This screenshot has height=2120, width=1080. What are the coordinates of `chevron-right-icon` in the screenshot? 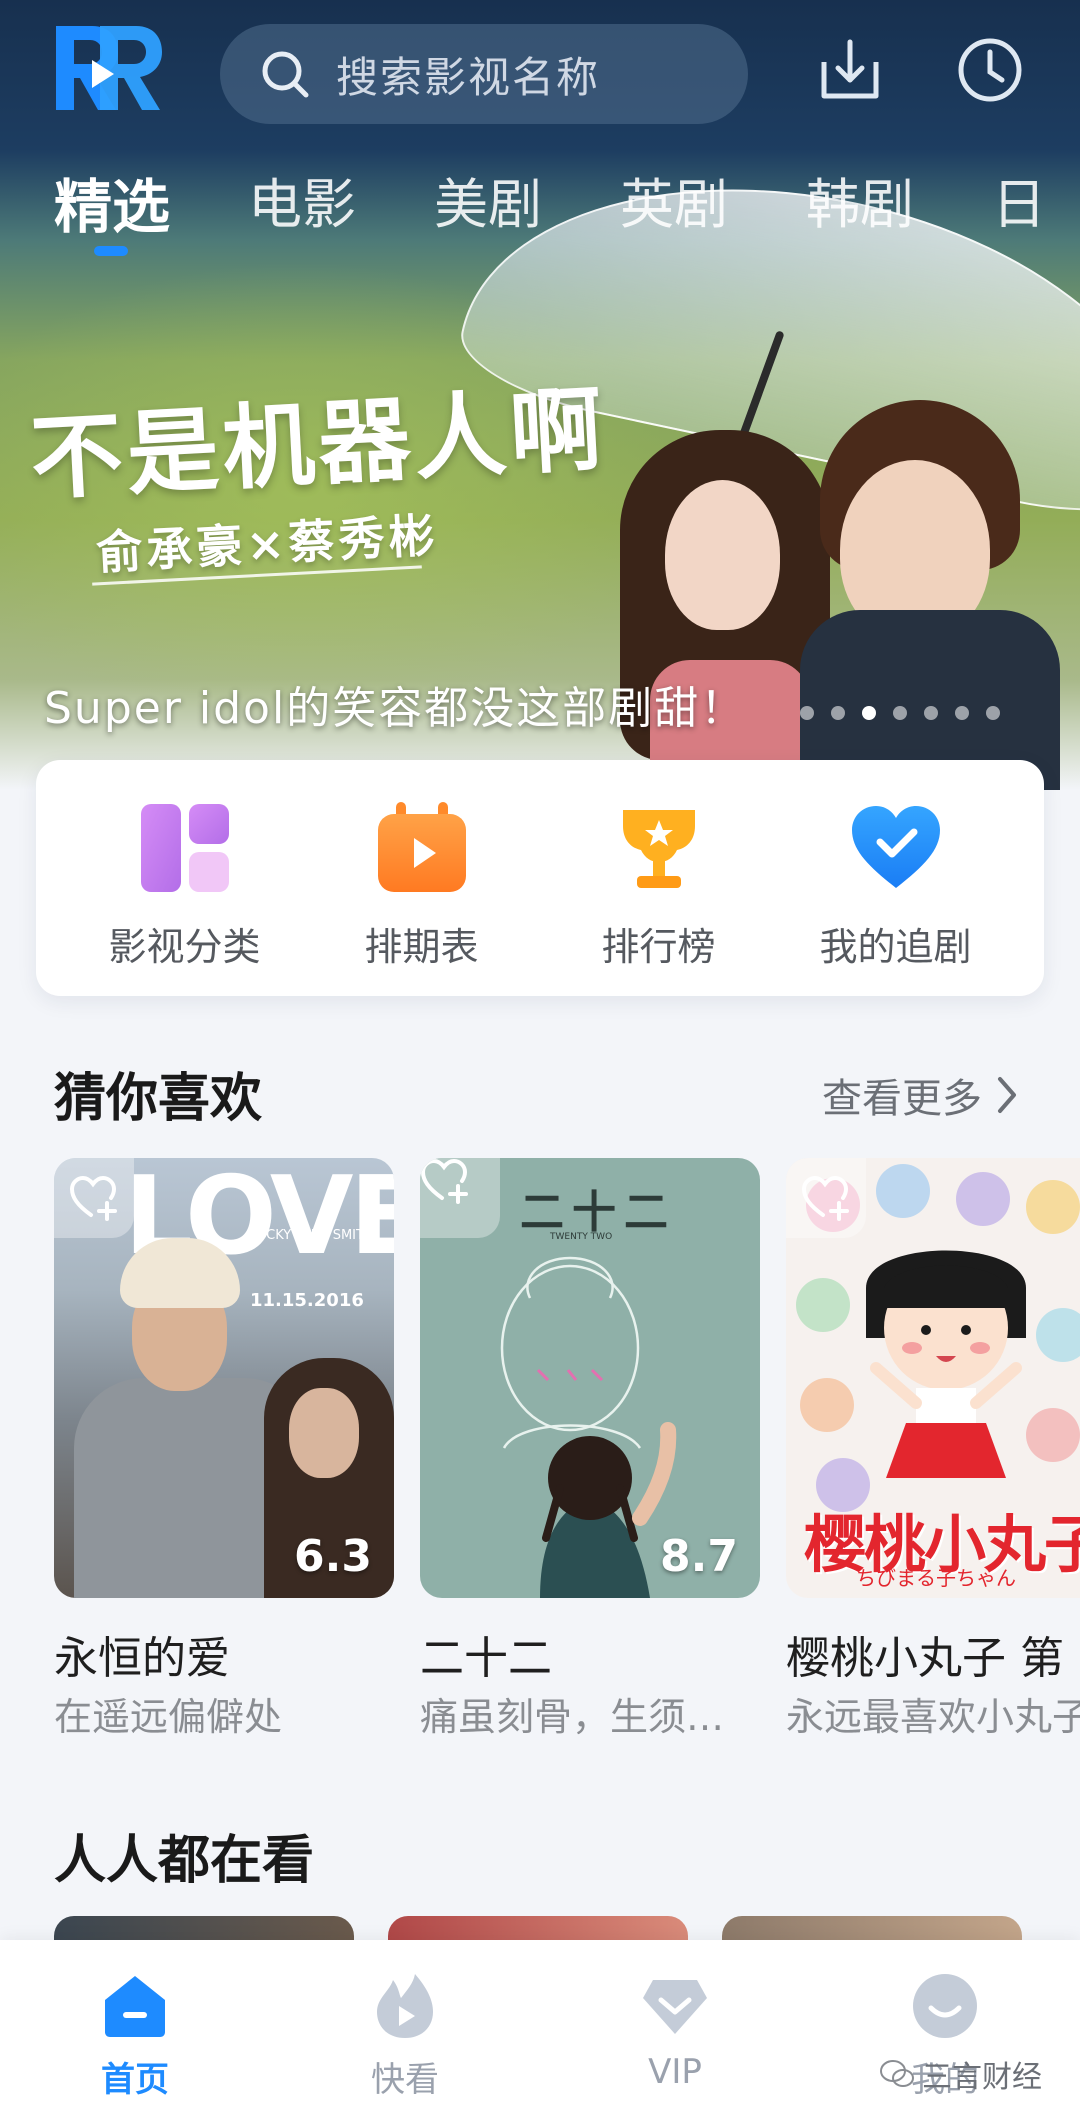 It's located at (1007, 1095).